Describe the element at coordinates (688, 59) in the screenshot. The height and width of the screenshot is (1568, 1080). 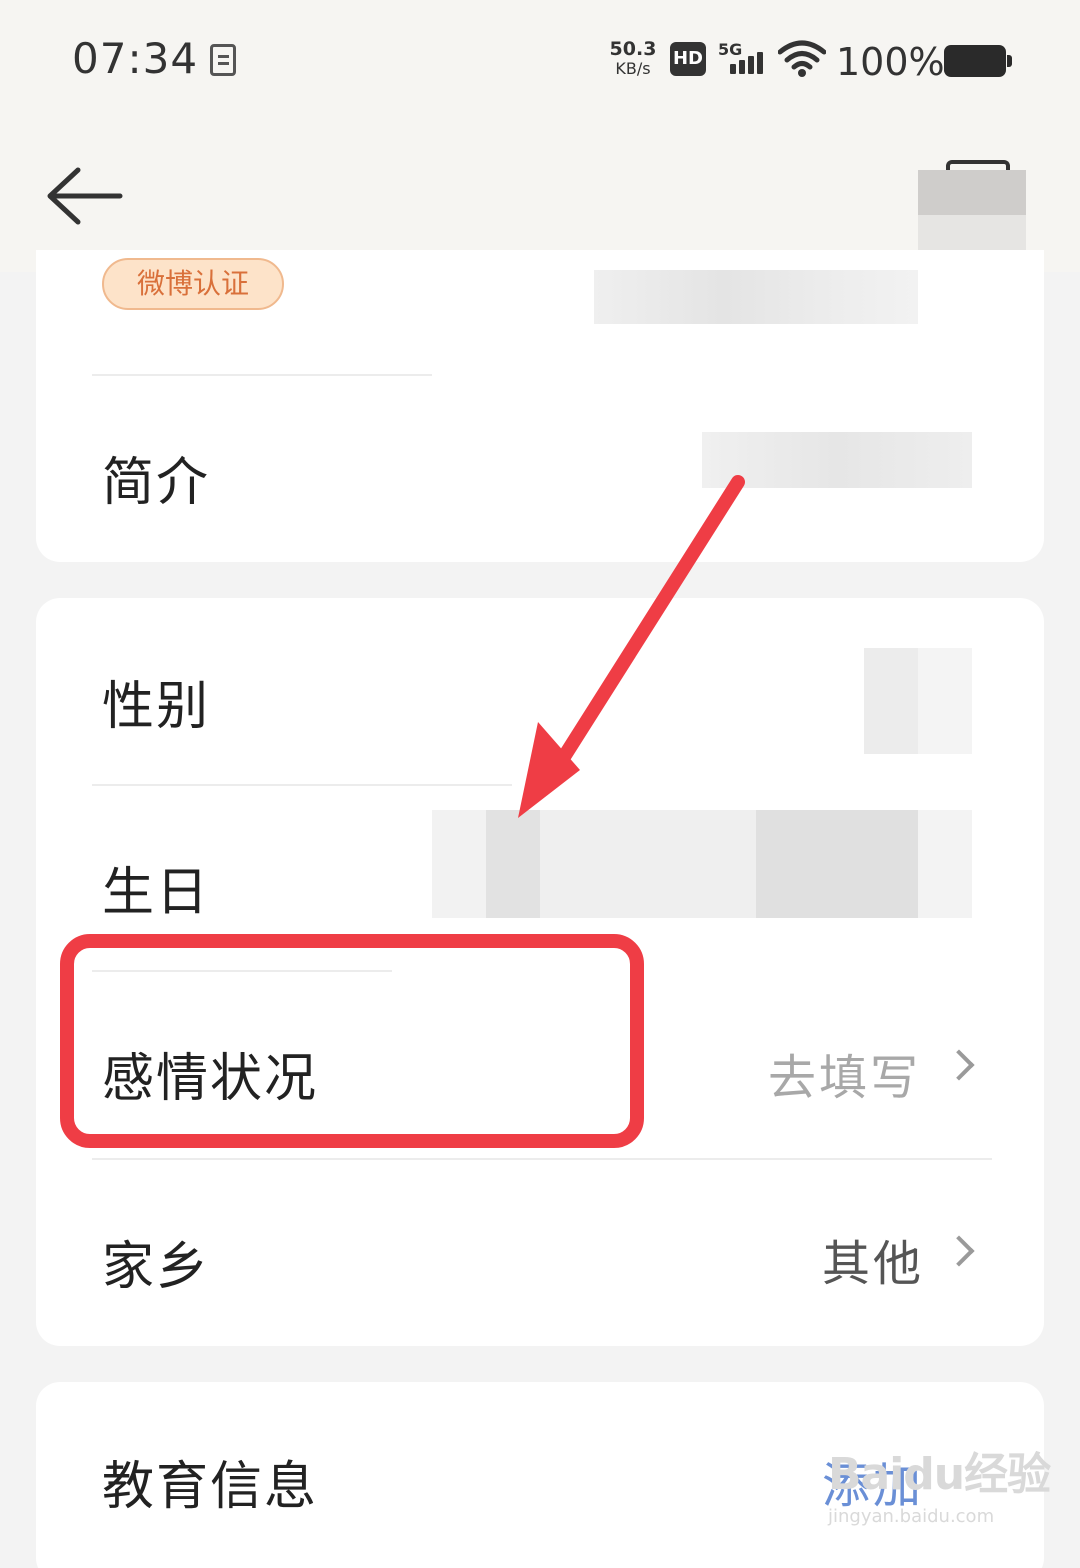
I see `hd-icon: HD` at that location.